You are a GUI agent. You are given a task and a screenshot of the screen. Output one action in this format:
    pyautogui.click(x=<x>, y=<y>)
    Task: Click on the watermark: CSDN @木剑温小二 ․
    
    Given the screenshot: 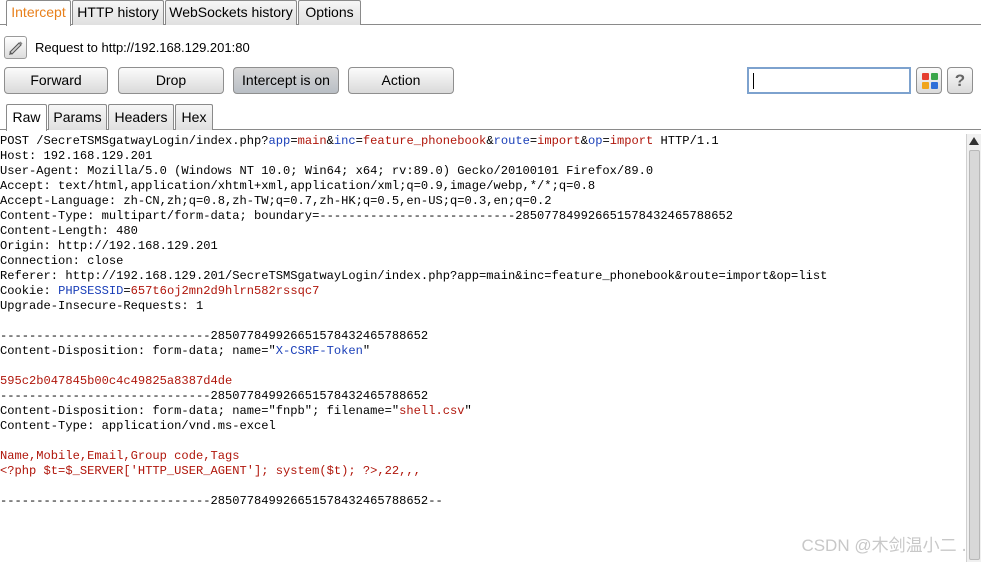 What is the action you would take?
    pyautogui.click(x=884, y=545)
    